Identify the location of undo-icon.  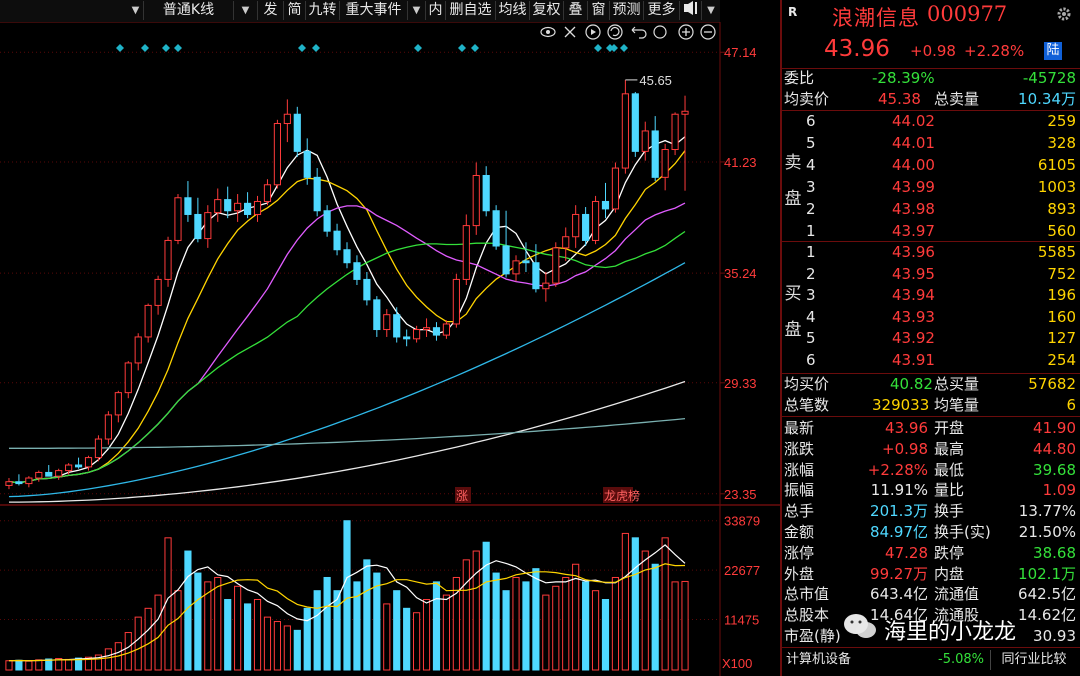
(639, 32).